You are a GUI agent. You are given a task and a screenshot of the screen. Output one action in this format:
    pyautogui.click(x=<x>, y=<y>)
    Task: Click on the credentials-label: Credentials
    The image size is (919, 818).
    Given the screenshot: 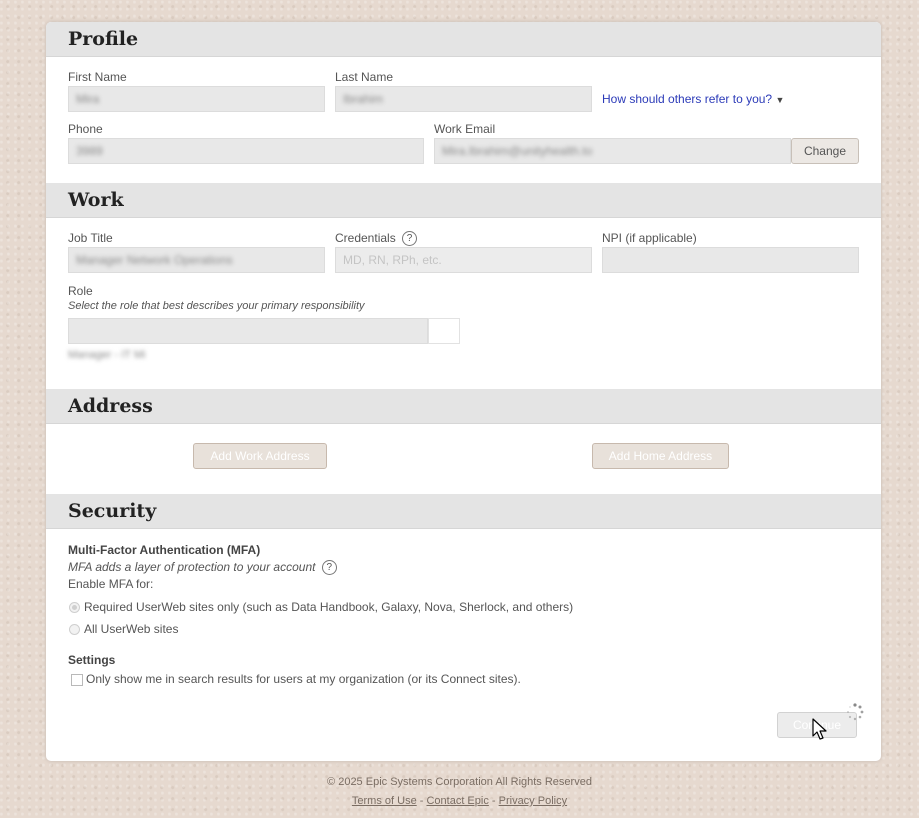 What is the action you would take?
    pyautogui.click(x=365, y=238)
    